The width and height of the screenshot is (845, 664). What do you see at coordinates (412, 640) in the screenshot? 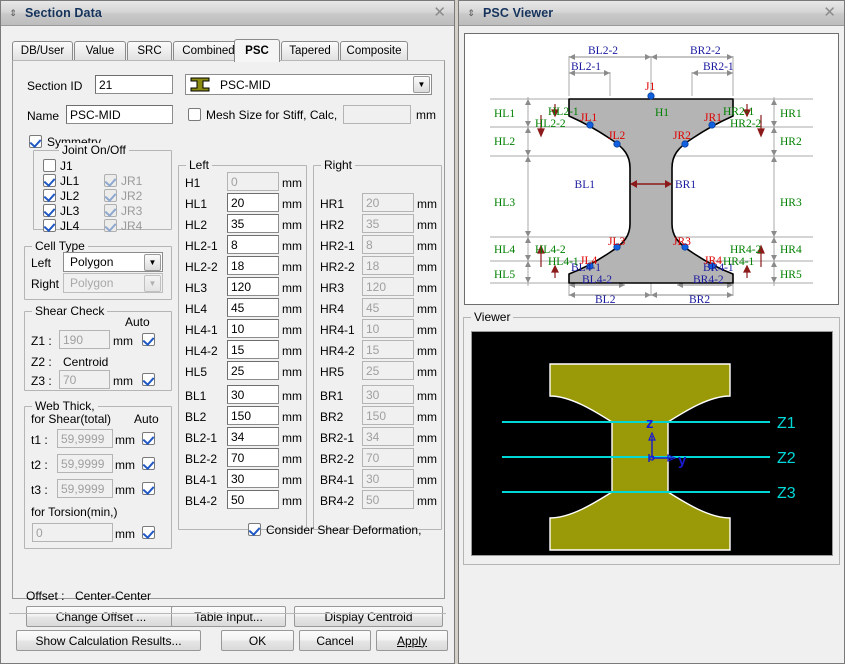
I see `apply-button: Apply` at bounding box center [412, 640].